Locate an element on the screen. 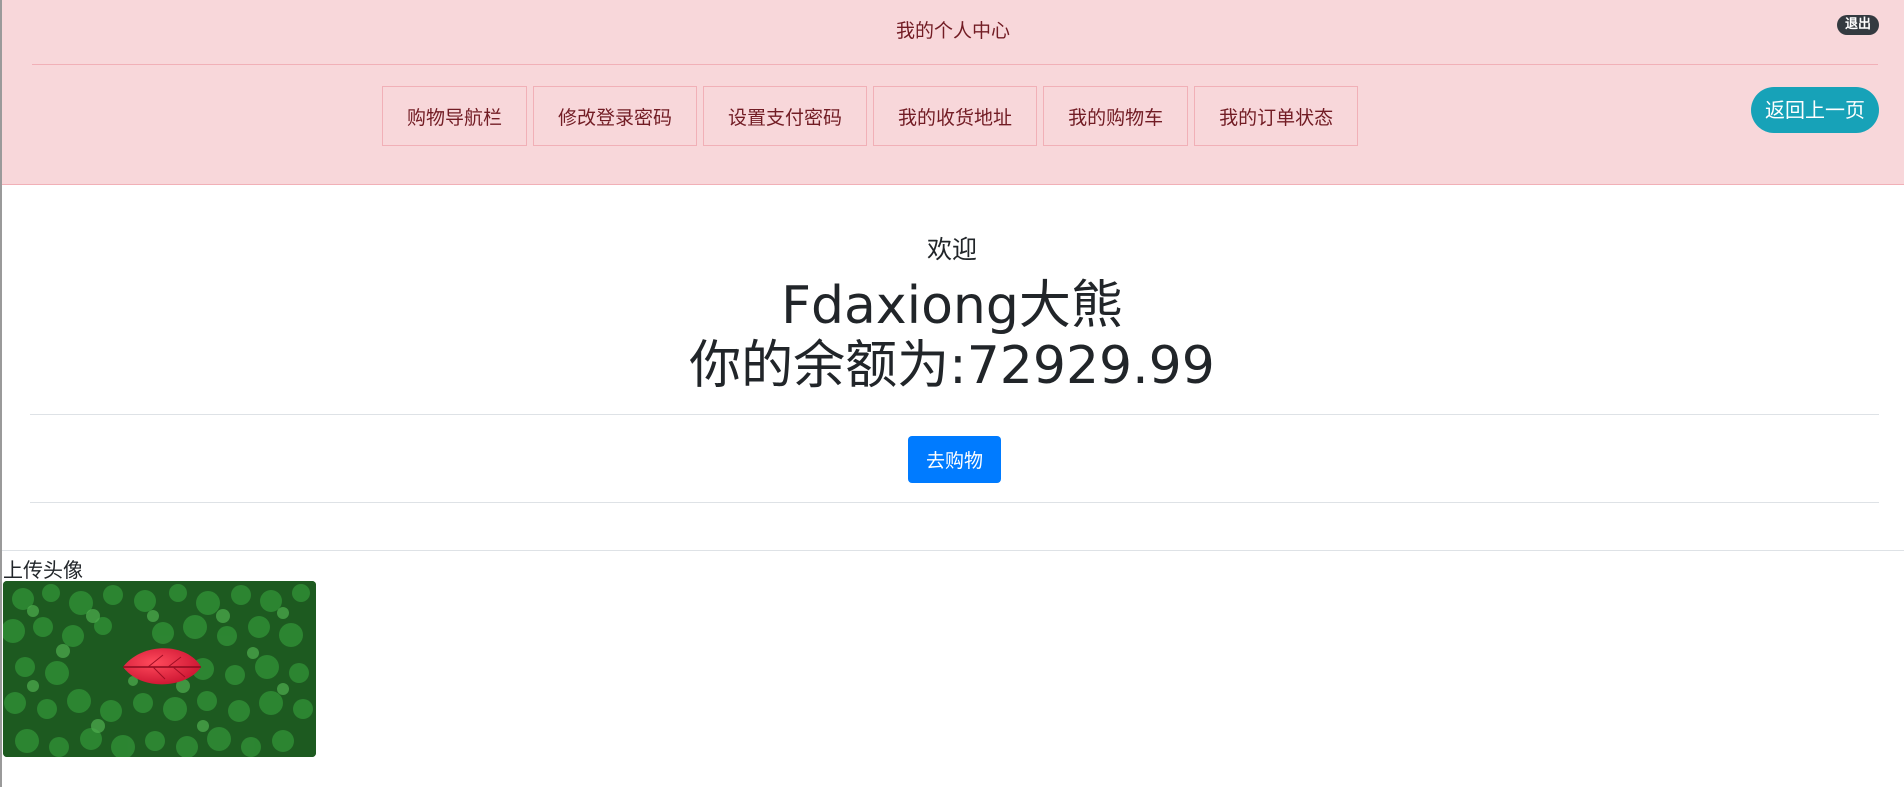 Image resolution: width=1904 pixels, height=787 pixels. welcome-text: 欢迎 is located at coordinates (951, 249).